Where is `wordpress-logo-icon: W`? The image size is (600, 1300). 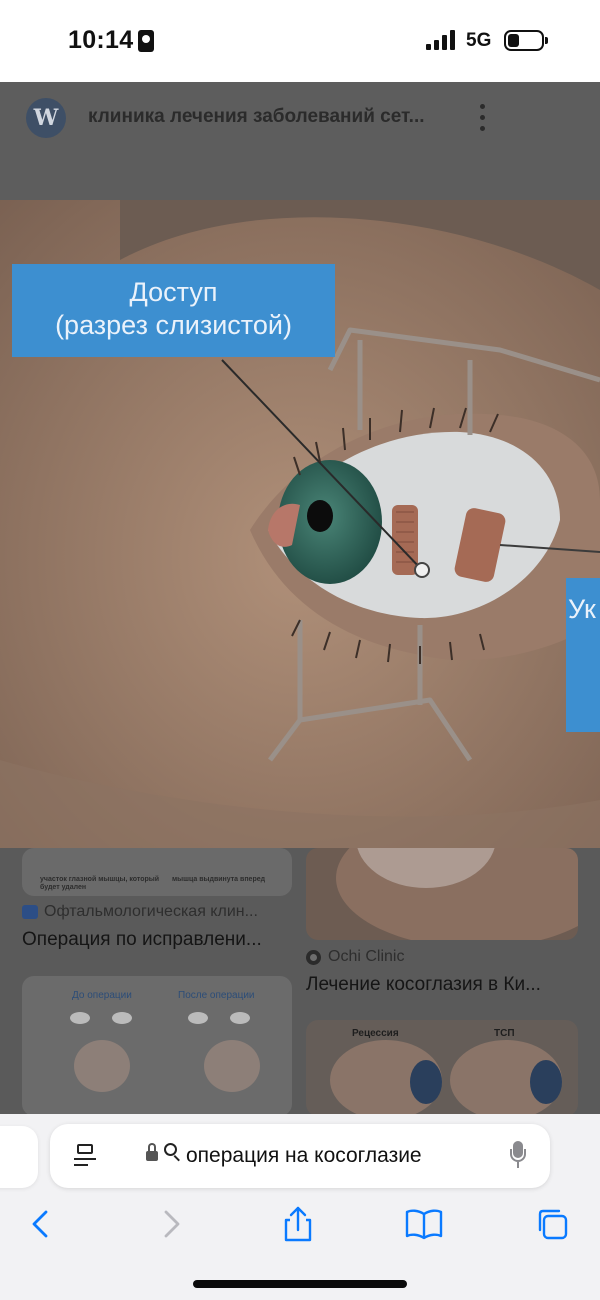 wordpress-logo-icon: W is located at coordinates (46, 118).